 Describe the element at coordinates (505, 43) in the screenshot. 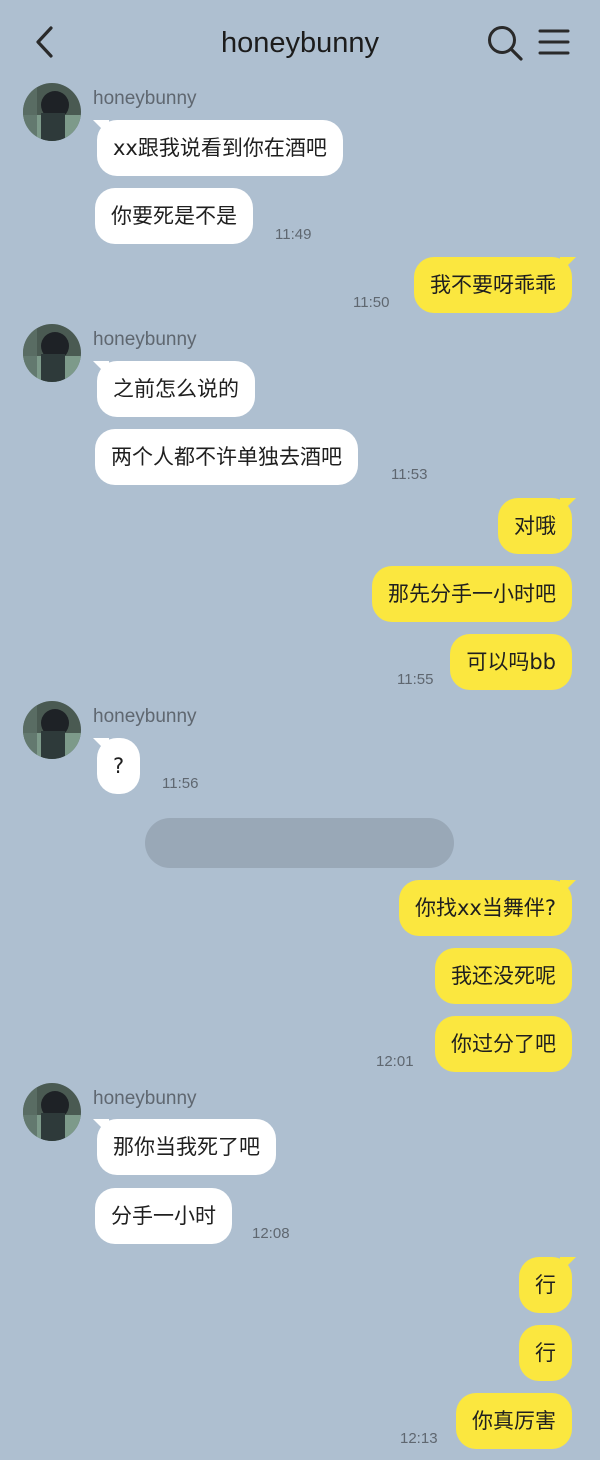

I see `search-icon` at that location.